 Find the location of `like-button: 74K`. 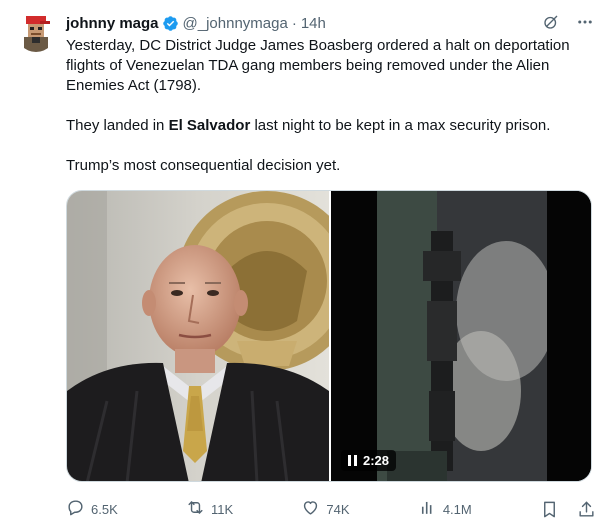

like-button: 74K is located at coordinates (325, 509).